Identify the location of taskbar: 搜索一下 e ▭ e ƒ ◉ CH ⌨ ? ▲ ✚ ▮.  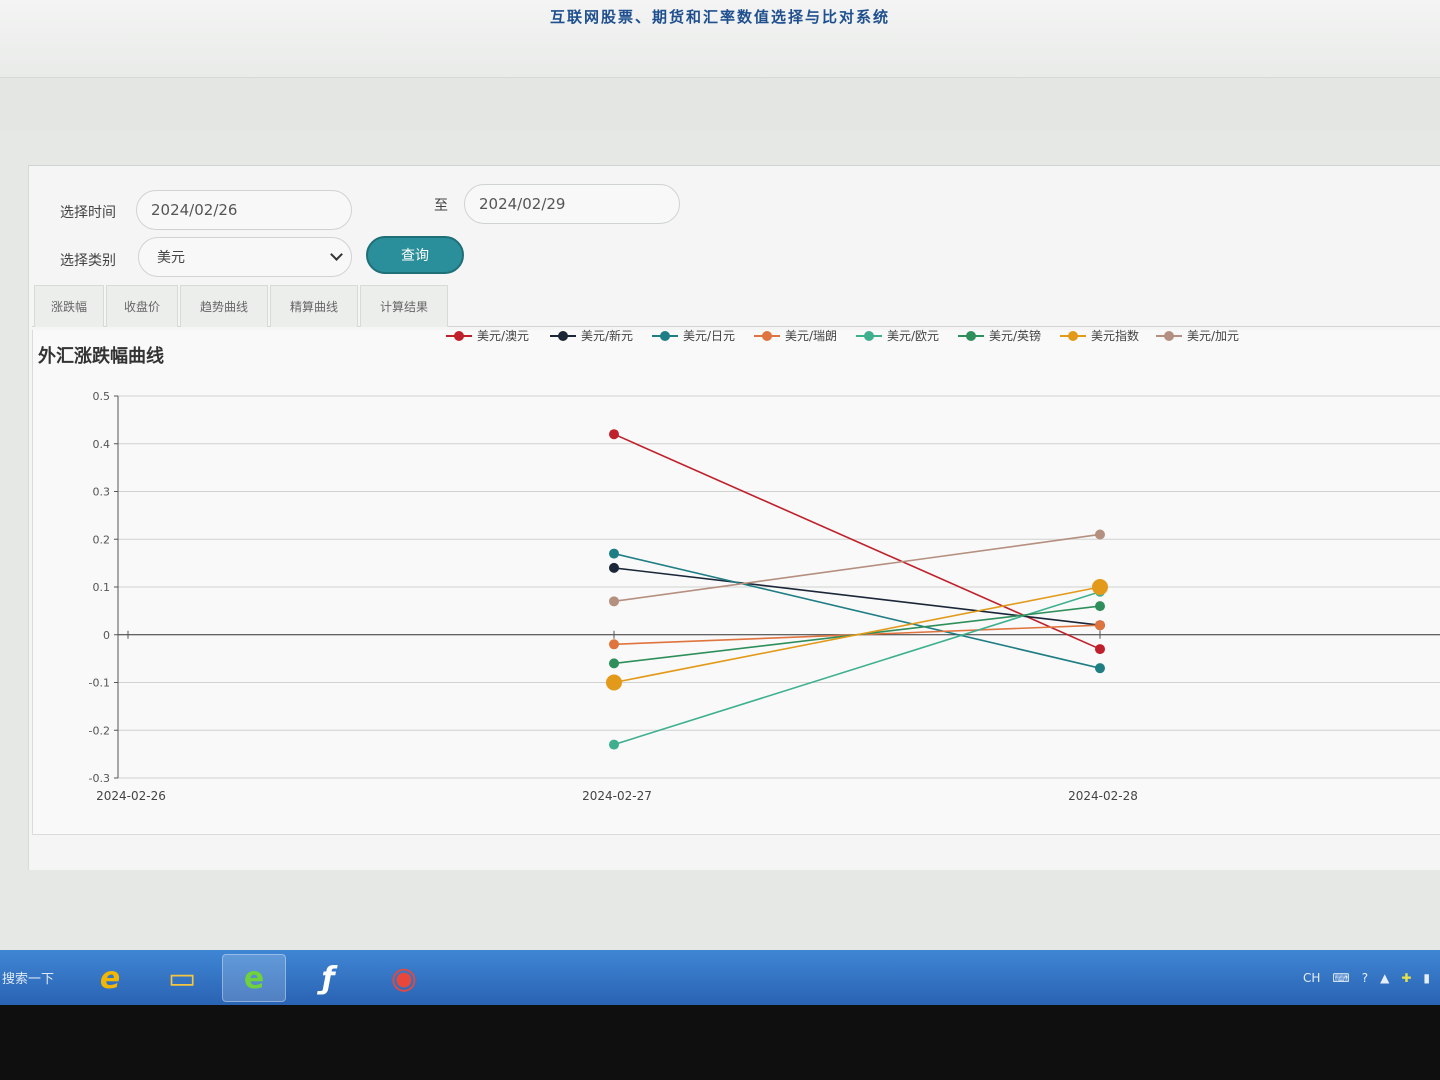
(720, 977).